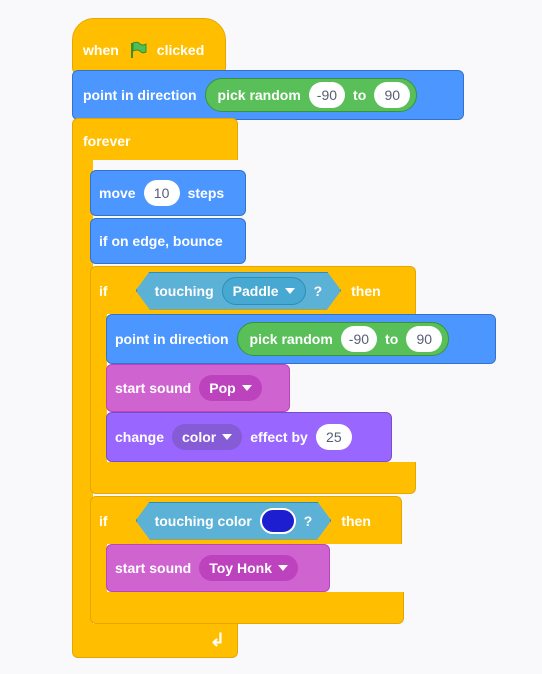 Image resolution: width=542 pixels, height=674 pixels. I want to click on if1-arm, so click(98, 388).